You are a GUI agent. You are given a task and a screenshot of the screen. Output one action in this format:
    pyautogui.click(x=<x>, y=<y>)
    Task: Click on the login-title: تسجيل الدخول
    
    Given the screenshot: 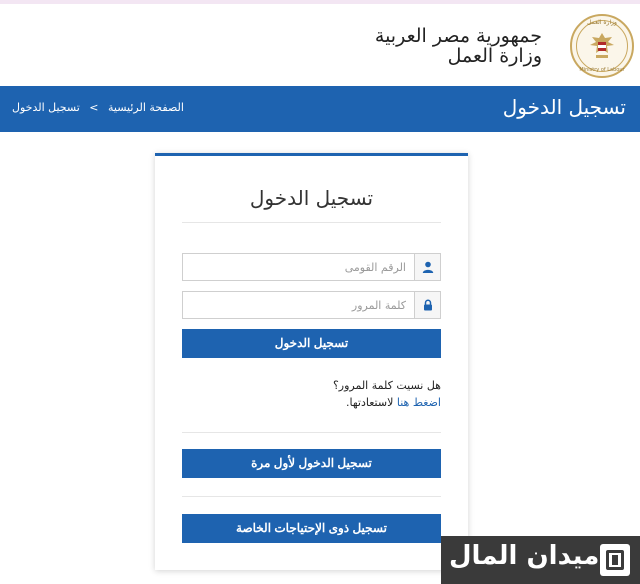 What is the action you would take?
    pyautogui.click(x=311, y=198)
    